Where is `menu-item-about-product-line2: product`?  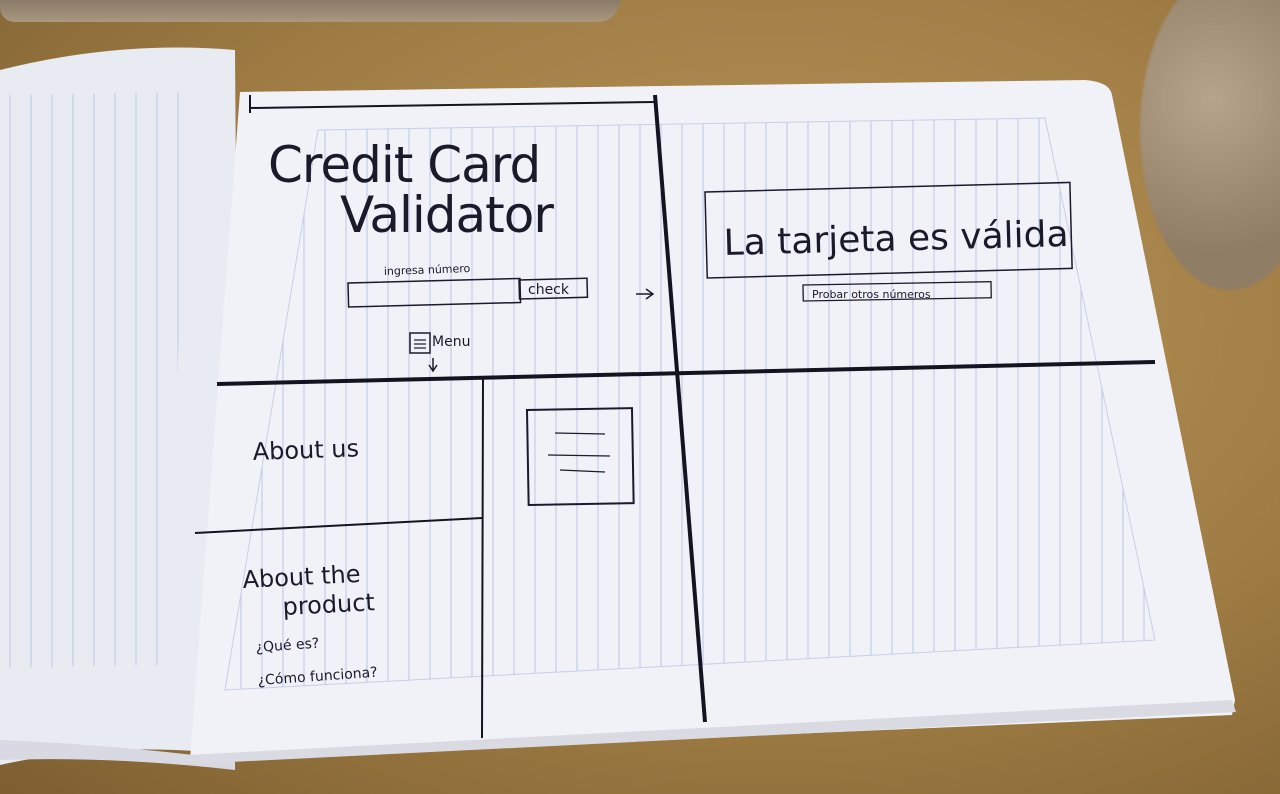 menu-item-about-product-line2: product is located at coordinates (329, 604).